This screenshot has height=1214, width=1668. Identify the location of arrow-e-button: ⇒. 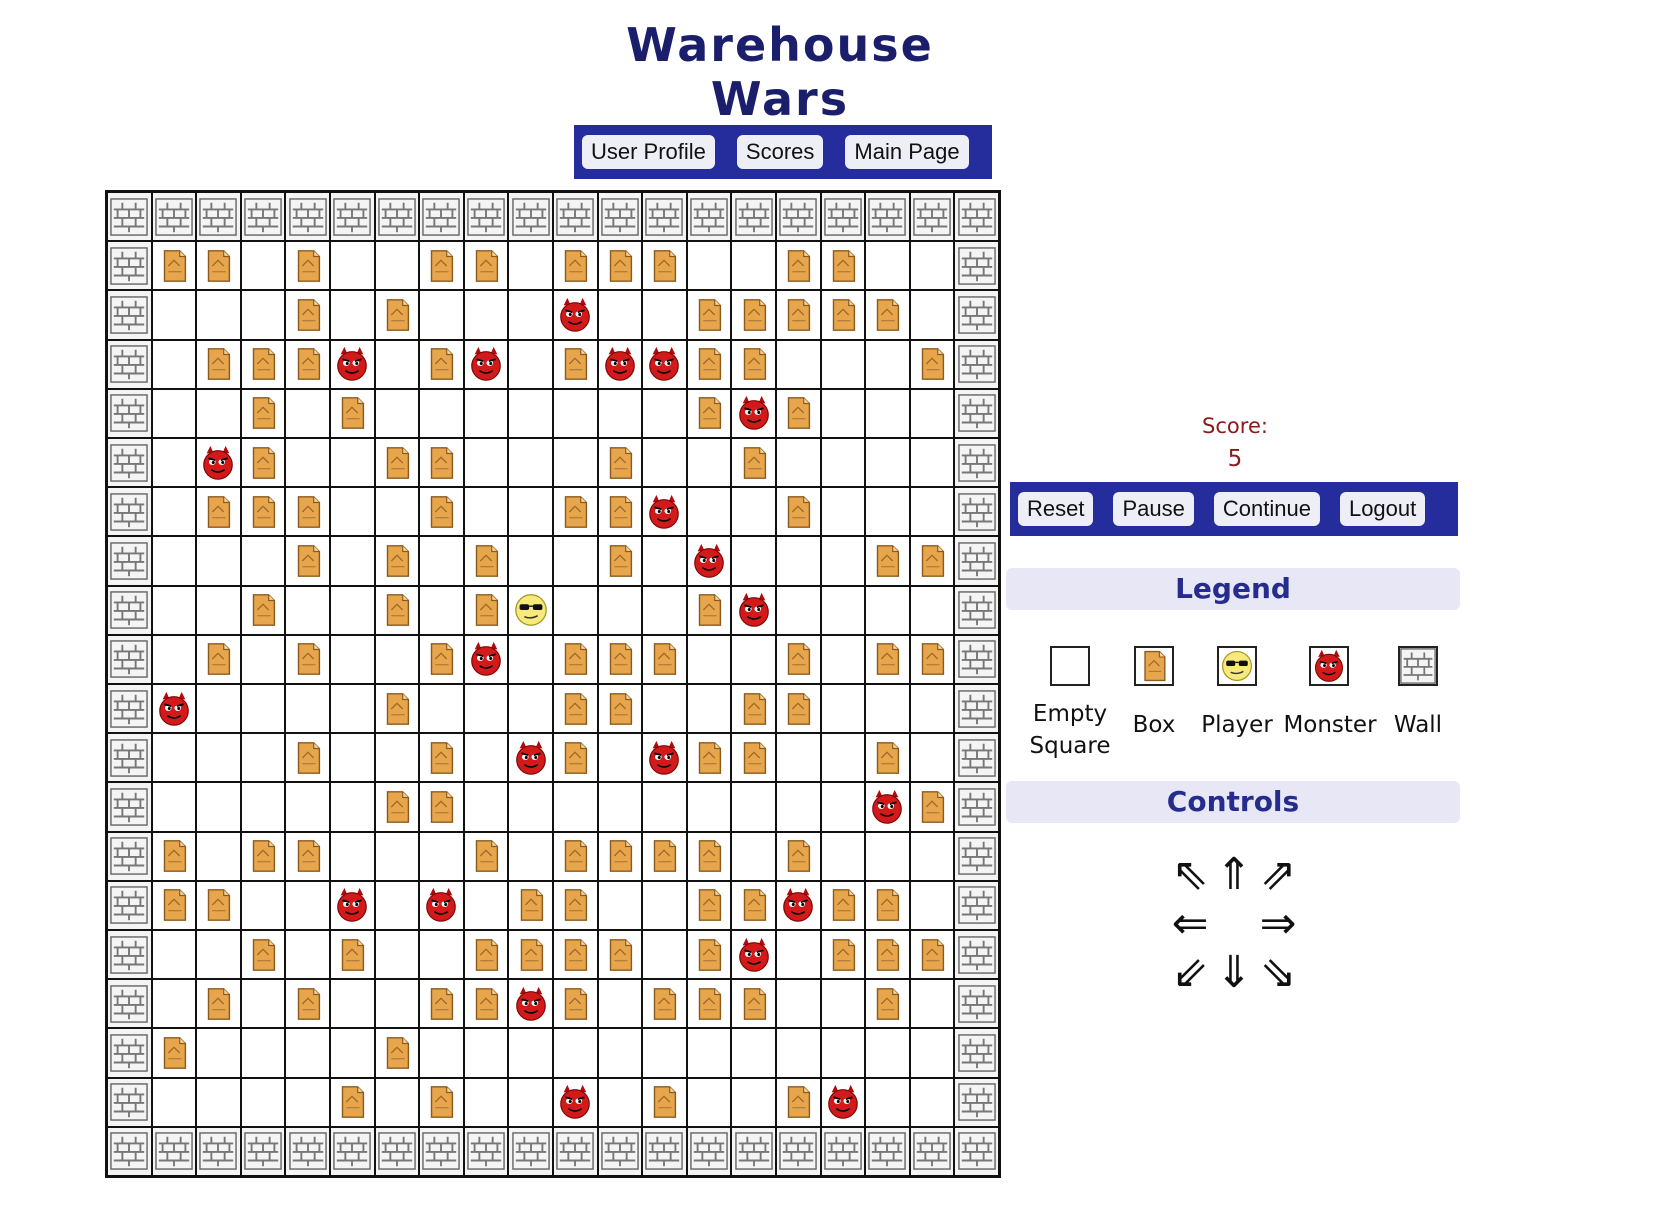
(1278, 924).